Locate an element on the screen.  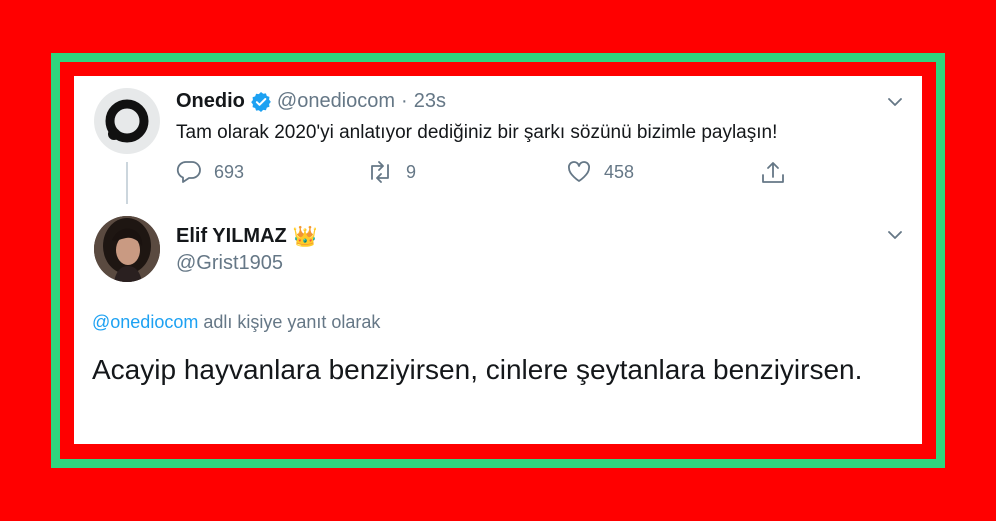
tweet2-author-name: Elif YILMAZ is located at coordinates (231, 236).